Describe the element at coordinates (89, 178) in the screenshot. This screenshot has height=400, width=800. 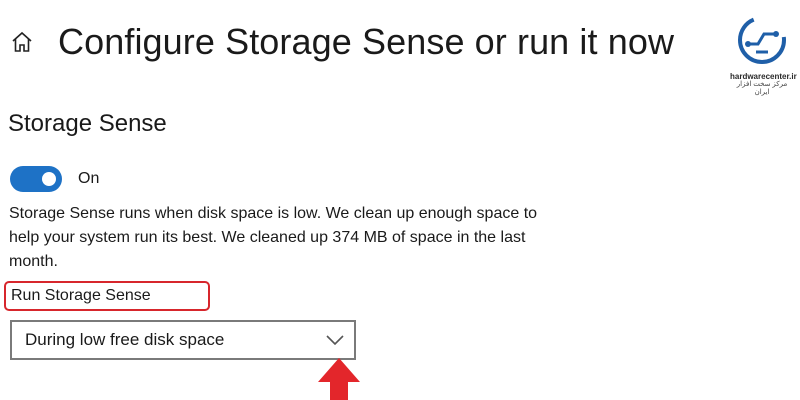
I see `toggle-state-label: On` at that location.